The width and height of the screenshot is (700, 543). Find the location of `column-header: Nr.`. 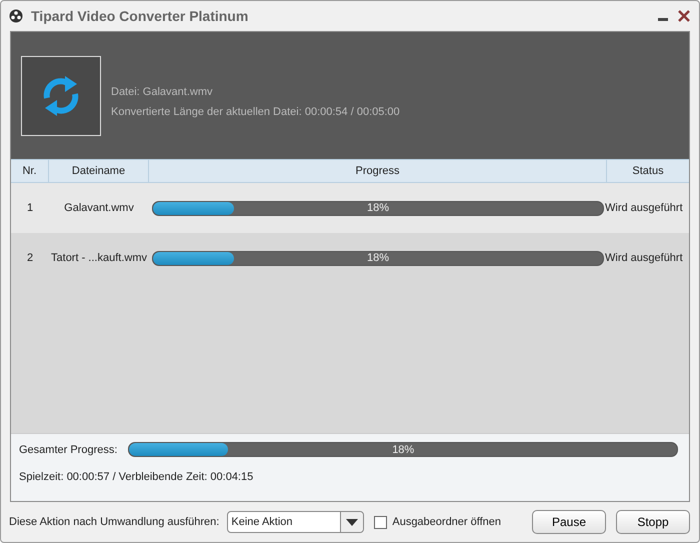

column-header: Nr. is located at coordinates (30, 171).